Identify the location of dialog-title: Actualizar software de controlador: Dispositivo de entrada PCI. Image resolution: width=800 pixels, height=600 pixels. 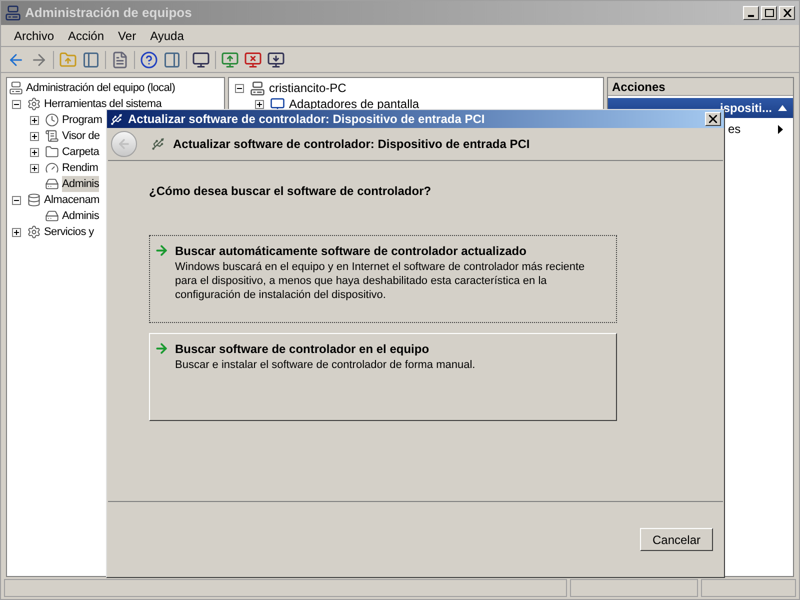
(307, 119).